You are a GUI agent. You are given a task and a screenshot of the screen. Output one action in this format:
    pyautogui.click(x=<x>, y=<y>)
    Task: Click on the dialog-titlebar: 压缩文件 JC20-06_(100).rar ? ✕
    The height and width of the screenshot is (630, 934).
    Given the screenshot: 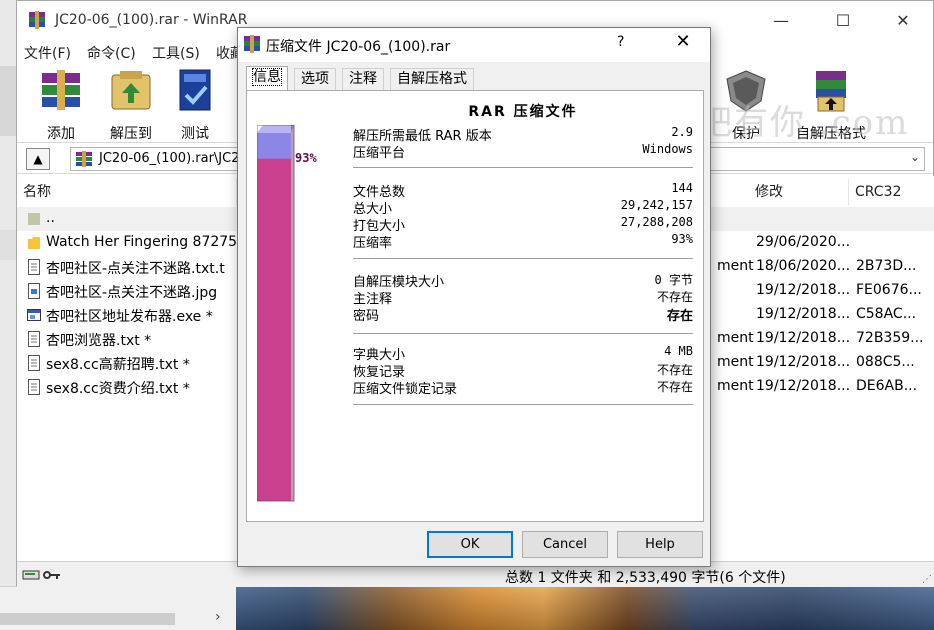 What is the action you would take?
    pyautogui.click(x=474, y=45)
    